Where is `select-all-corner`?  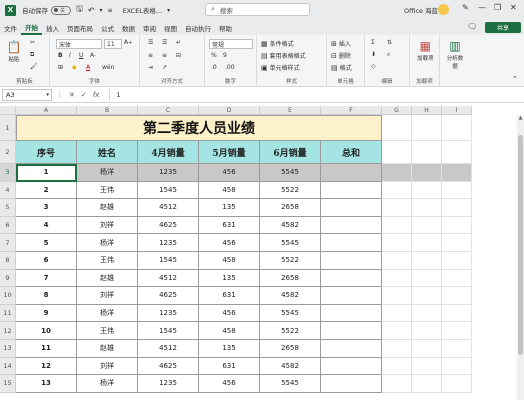
select-all-corner is located at coordinates (8, 110).